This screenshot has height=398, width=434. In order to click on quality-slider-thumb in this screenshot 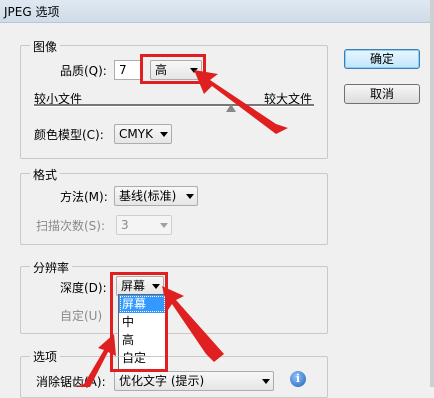, I will do `click(231, 108)`.